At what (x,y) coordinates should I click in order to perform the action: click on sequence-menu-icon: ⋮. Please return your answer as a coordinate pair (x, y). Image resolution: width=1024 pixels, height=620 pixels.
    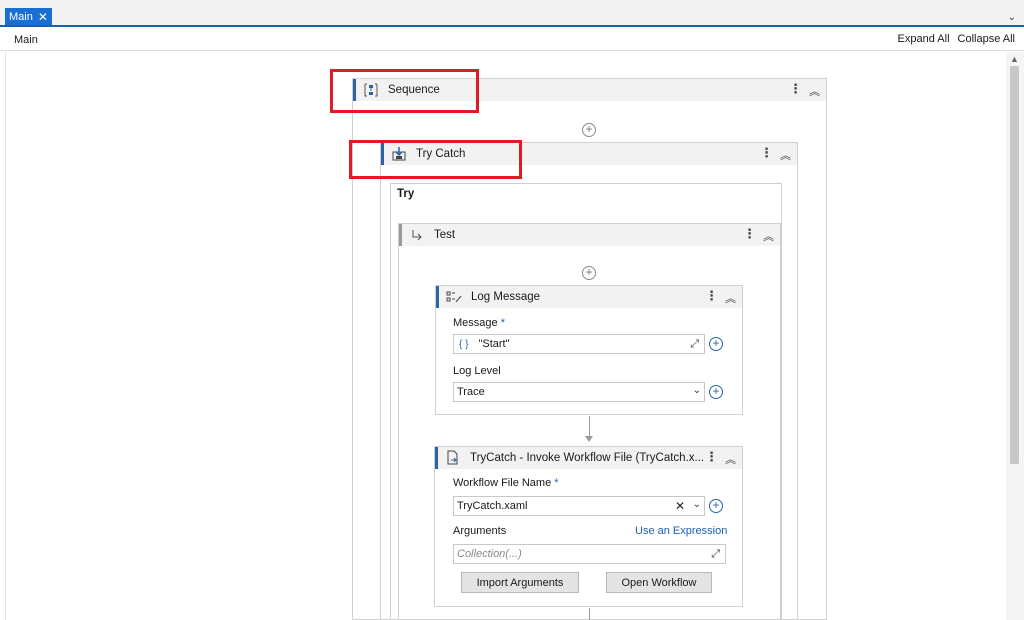
    Looking at the image, I should click on (795, 89).